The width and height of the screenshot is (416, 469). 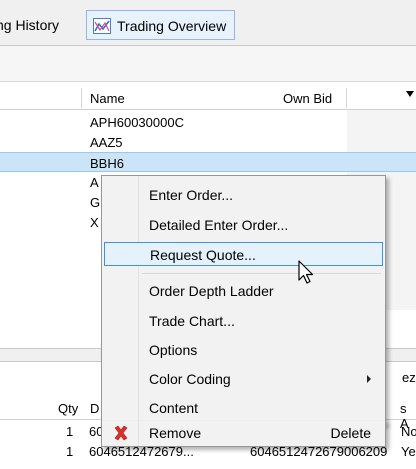 I want to click on trading-overview-chart-icon, so click(x=102, y=26).